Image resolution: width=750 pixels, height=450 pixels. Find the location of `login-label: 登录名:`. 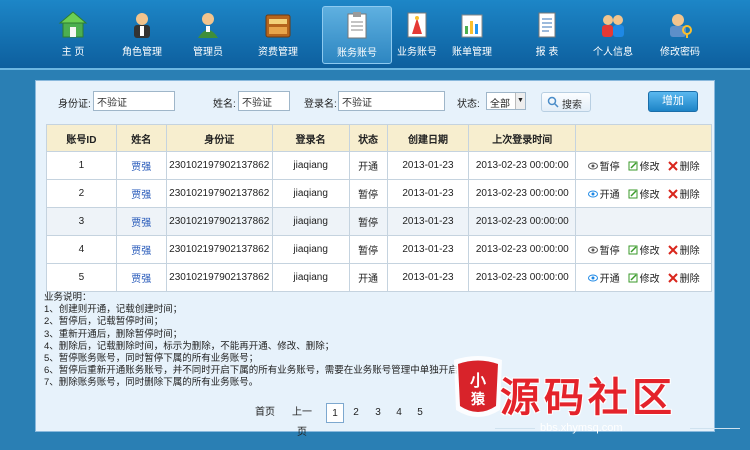

login-label: 登录名: is located at coordinates (320, 104).